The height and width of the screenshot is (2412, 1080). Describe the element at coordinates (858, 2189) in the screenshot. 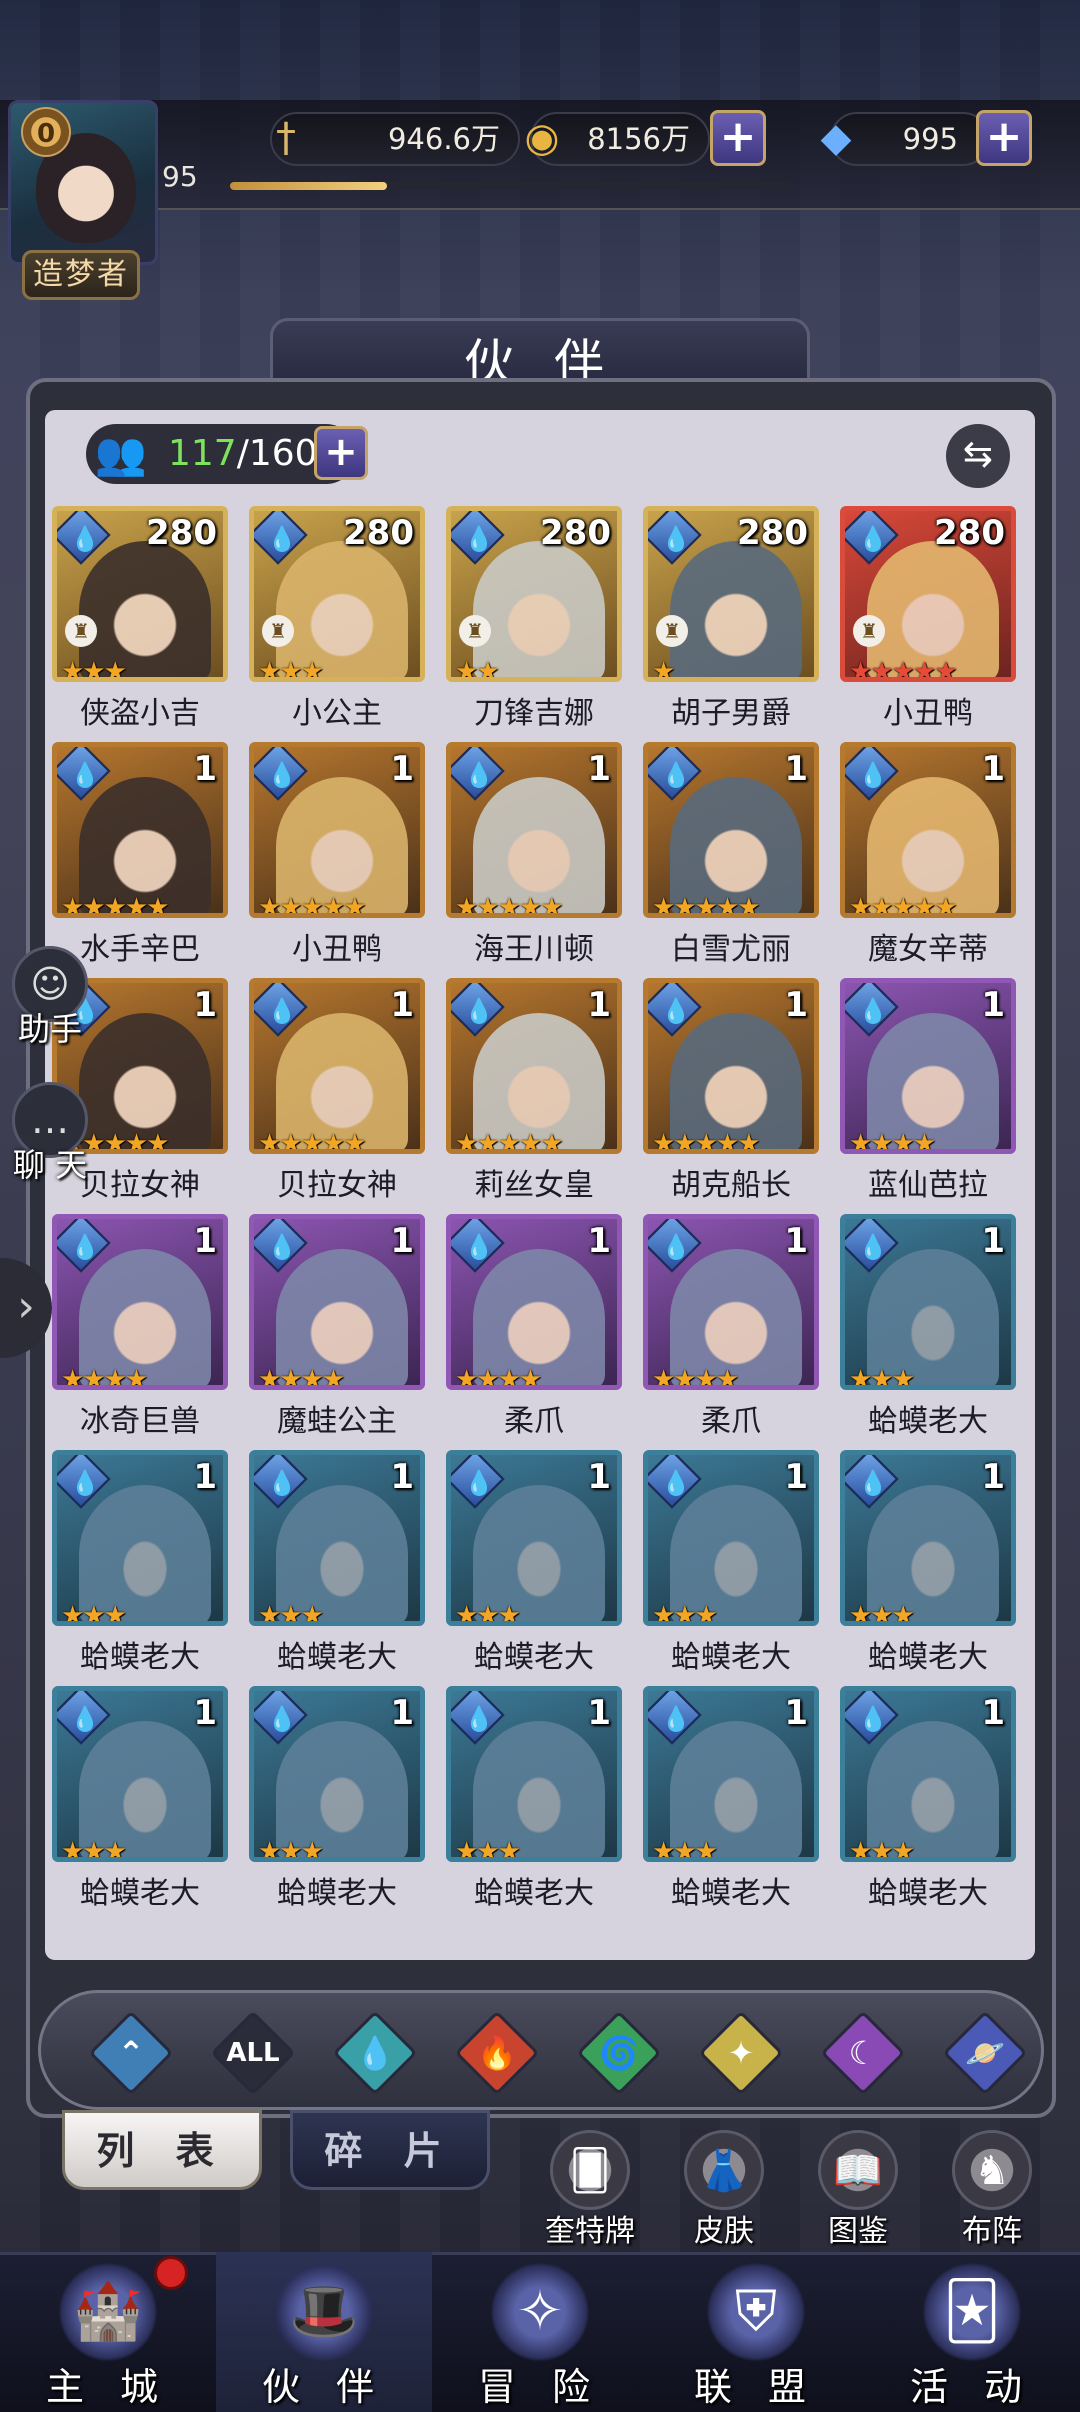

I see `codex-button: 📖 图鉴` at that location.